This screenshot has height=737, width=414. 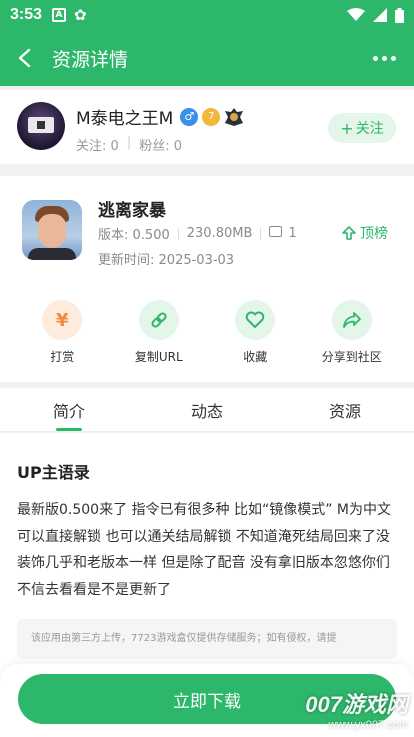 What do you see at coordinates (129, 144) in the screenshot?
I see `uploader-stats: 关注: 0 | 粉丝: 0` at bounding box center [129, 144].